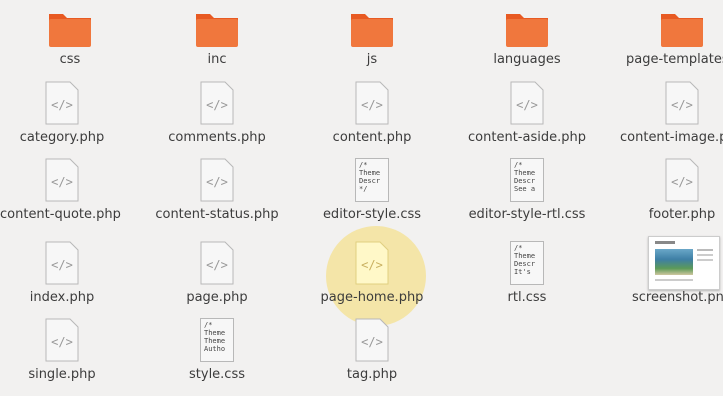  What do you see at coordinates (217, 214) in the screenshot?
I see `file-label: content-status.php` at bounding box center [217, 214].